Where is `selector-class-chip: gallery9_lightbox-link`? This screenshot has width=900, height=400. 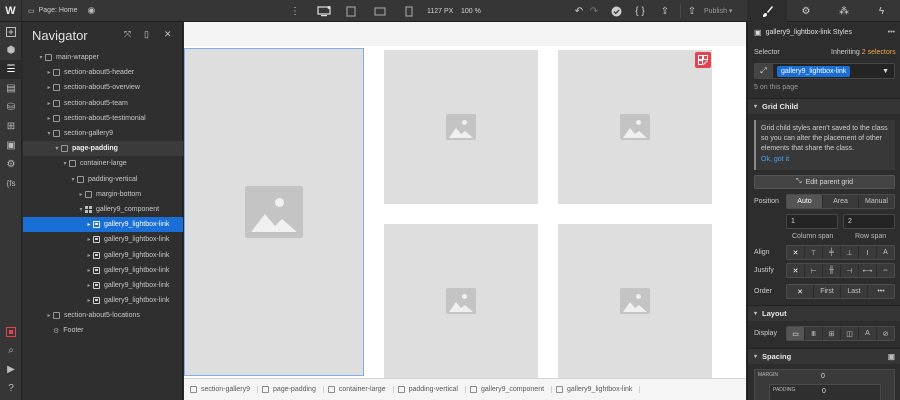
selector-class-chip: gallery9_lightbox-link is located at coordinates (814, 71).